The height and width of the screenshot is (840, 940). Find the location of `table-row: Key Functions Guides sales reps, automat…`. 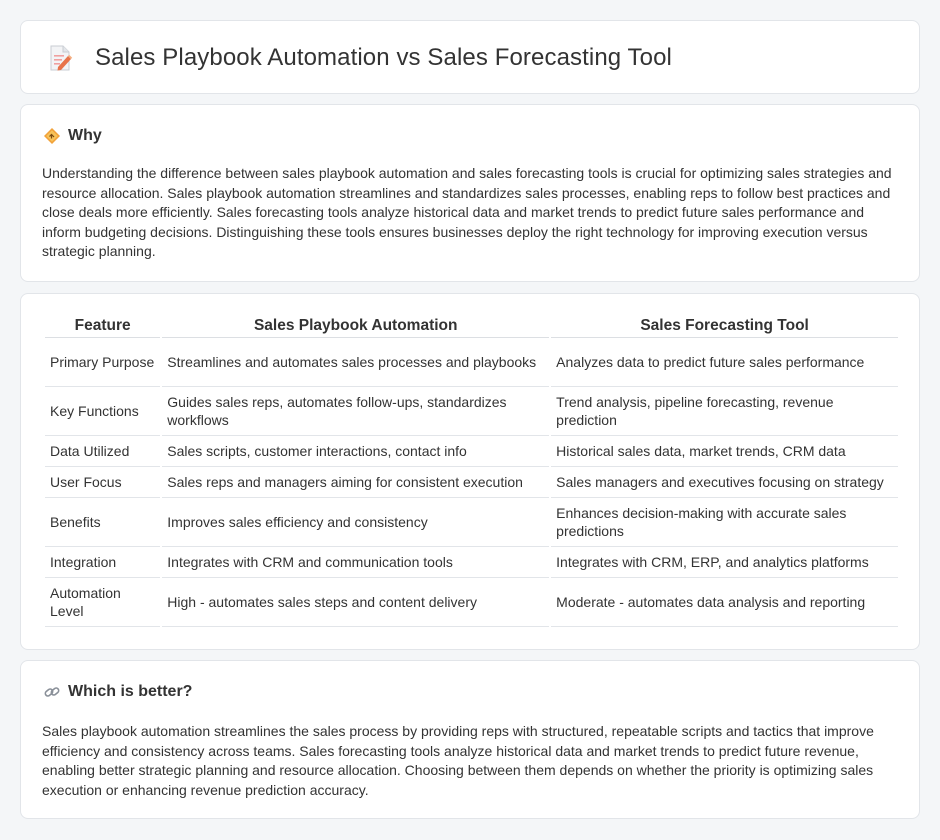

table-row: Key Functions Guides sales reps, automat… is located at coordinates (471, 411).